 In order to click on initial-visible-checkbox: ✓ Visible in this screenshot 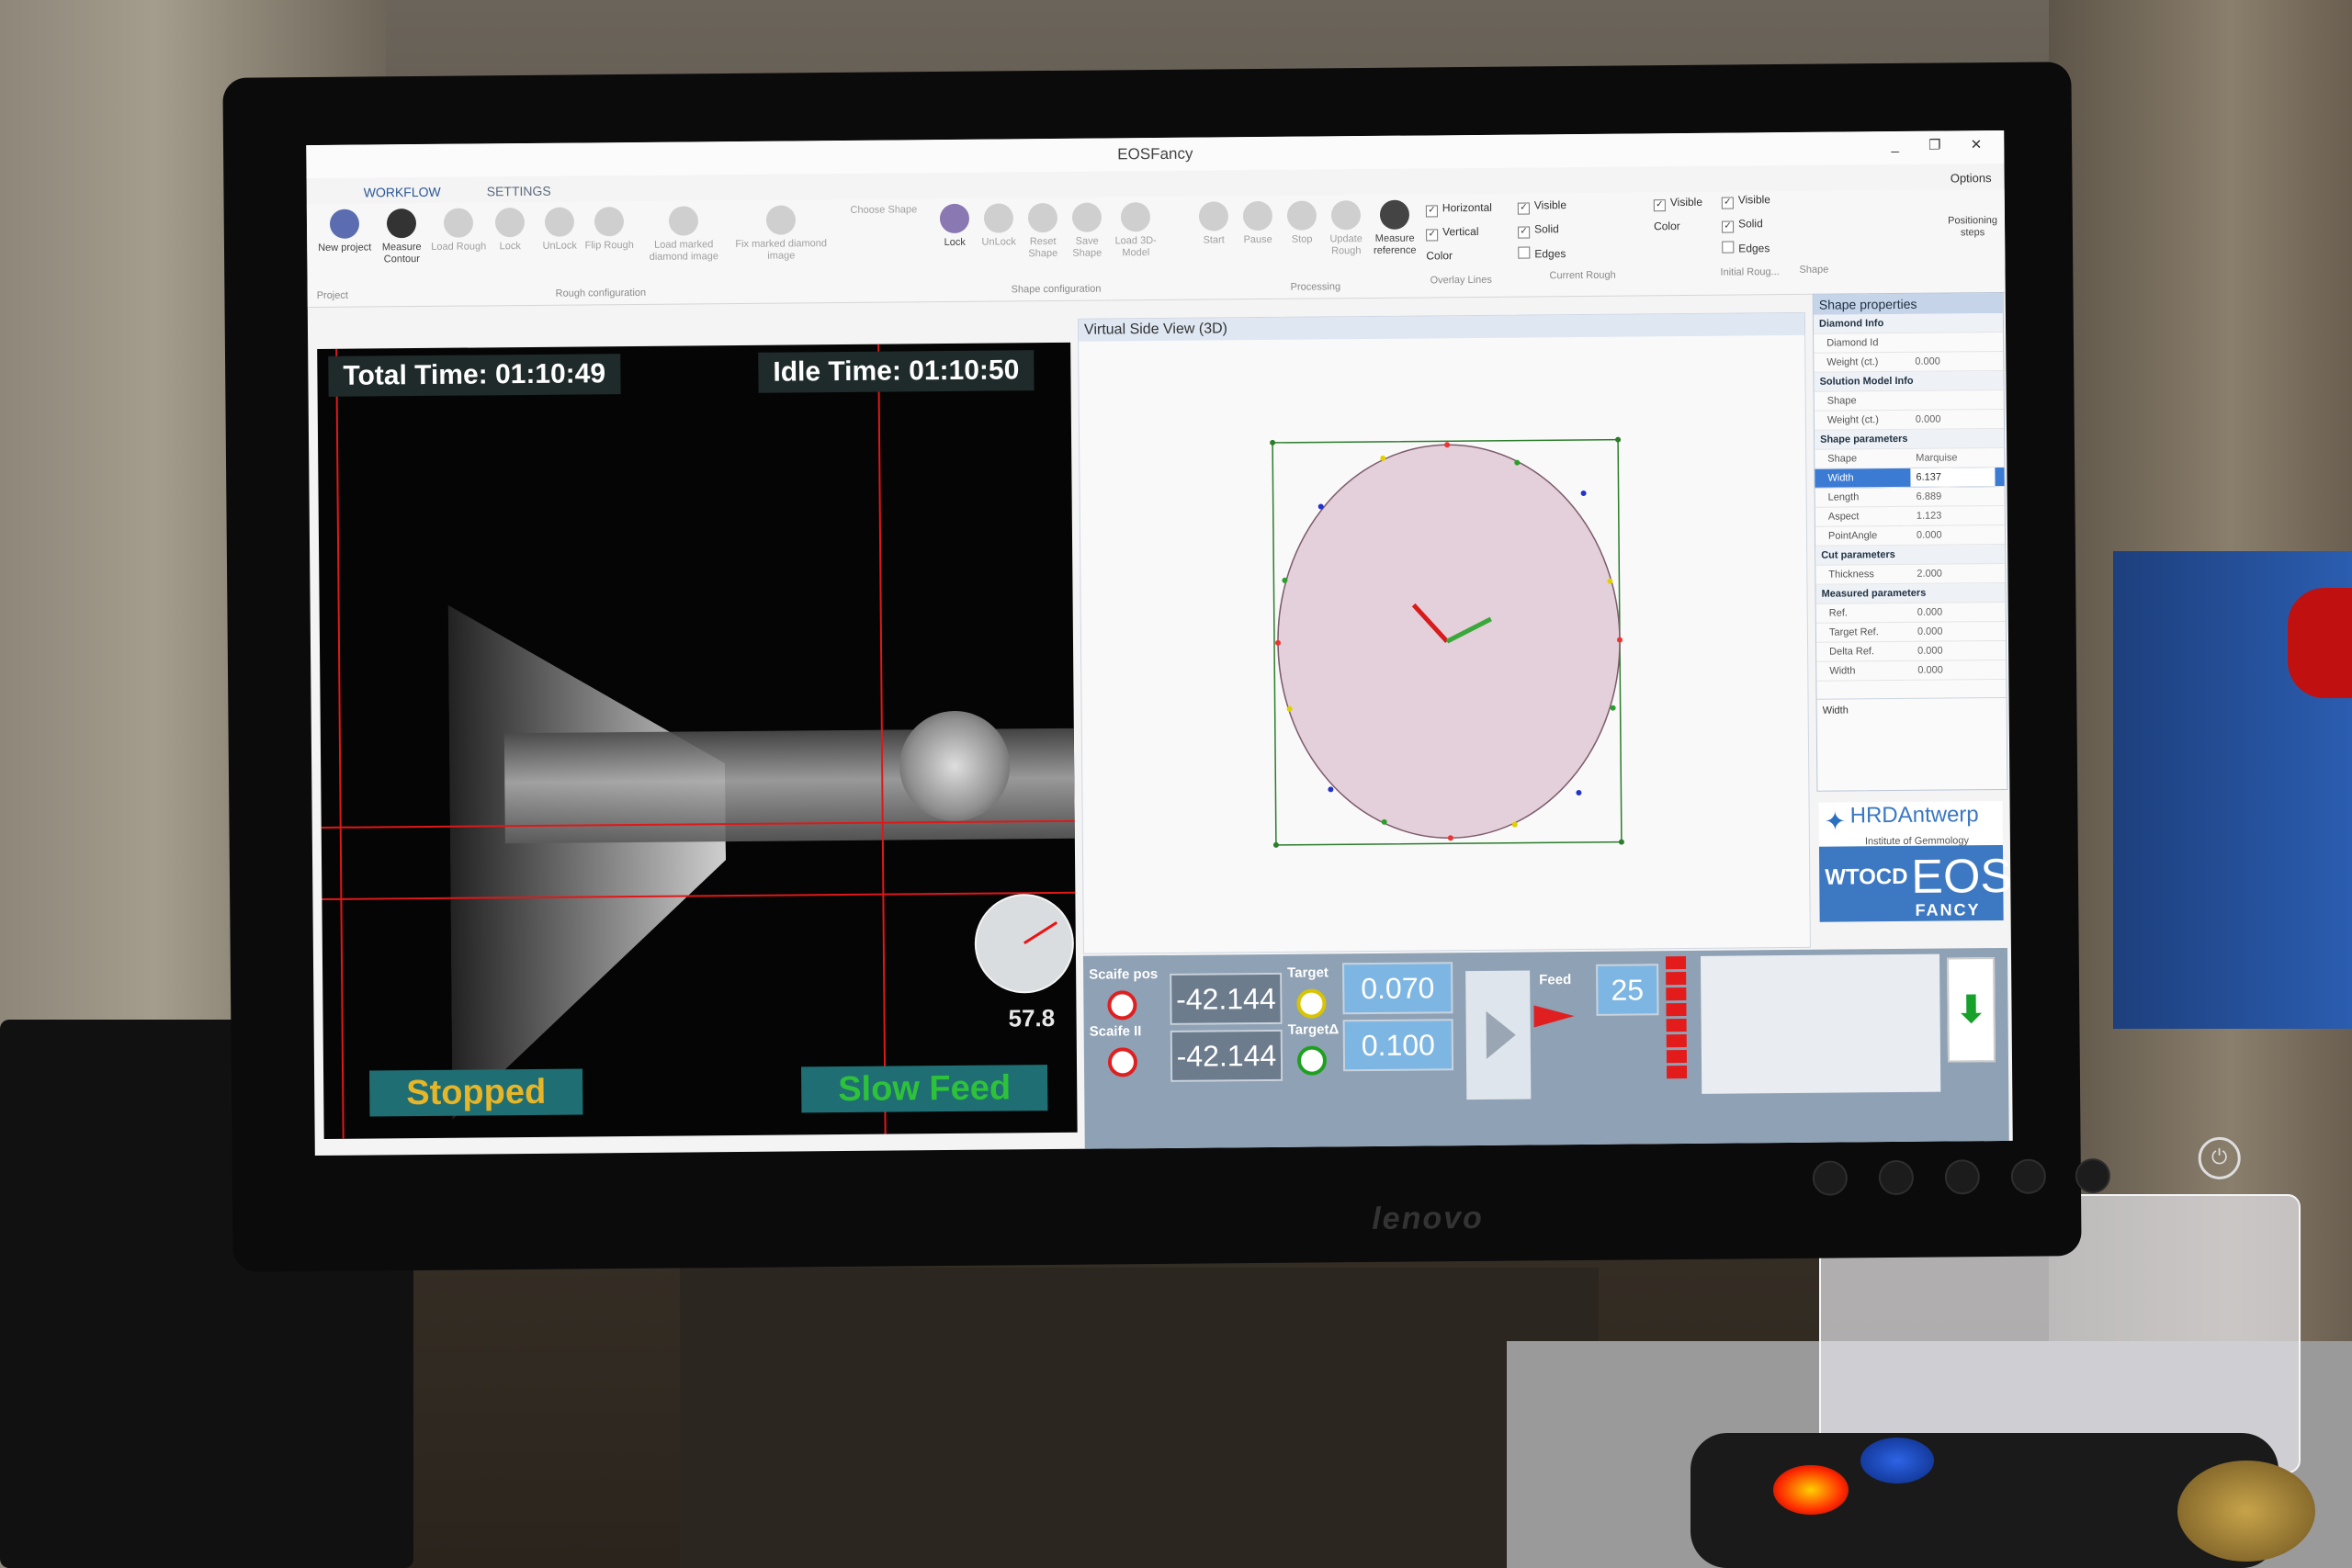, I will do `click(1678, 204)`.